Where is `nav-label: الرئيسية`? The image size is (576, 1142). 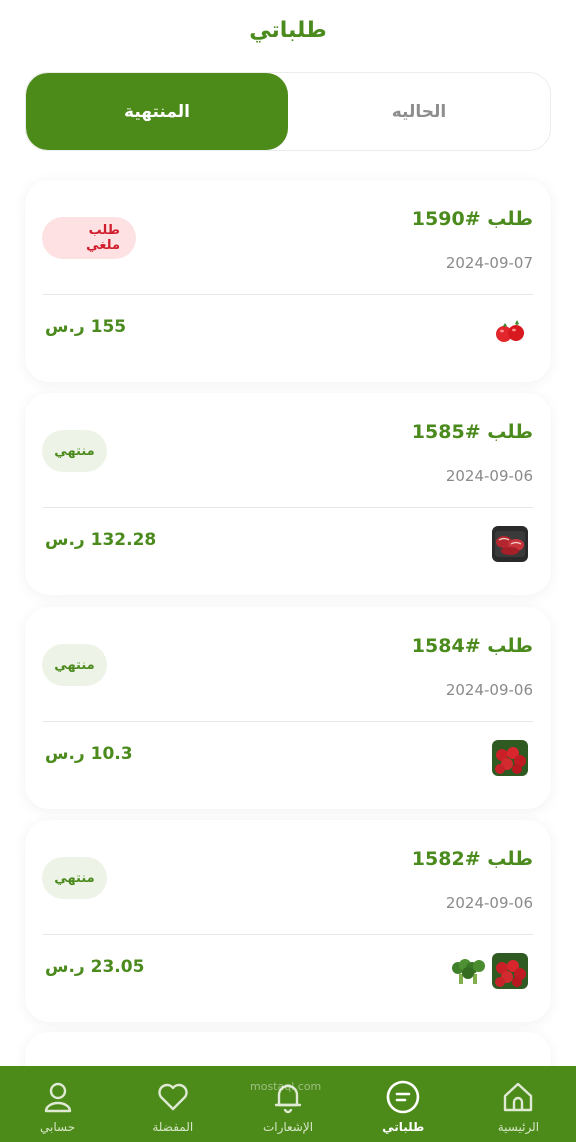 nav-label: الرئيسية is located at coordinates (518, 1127).